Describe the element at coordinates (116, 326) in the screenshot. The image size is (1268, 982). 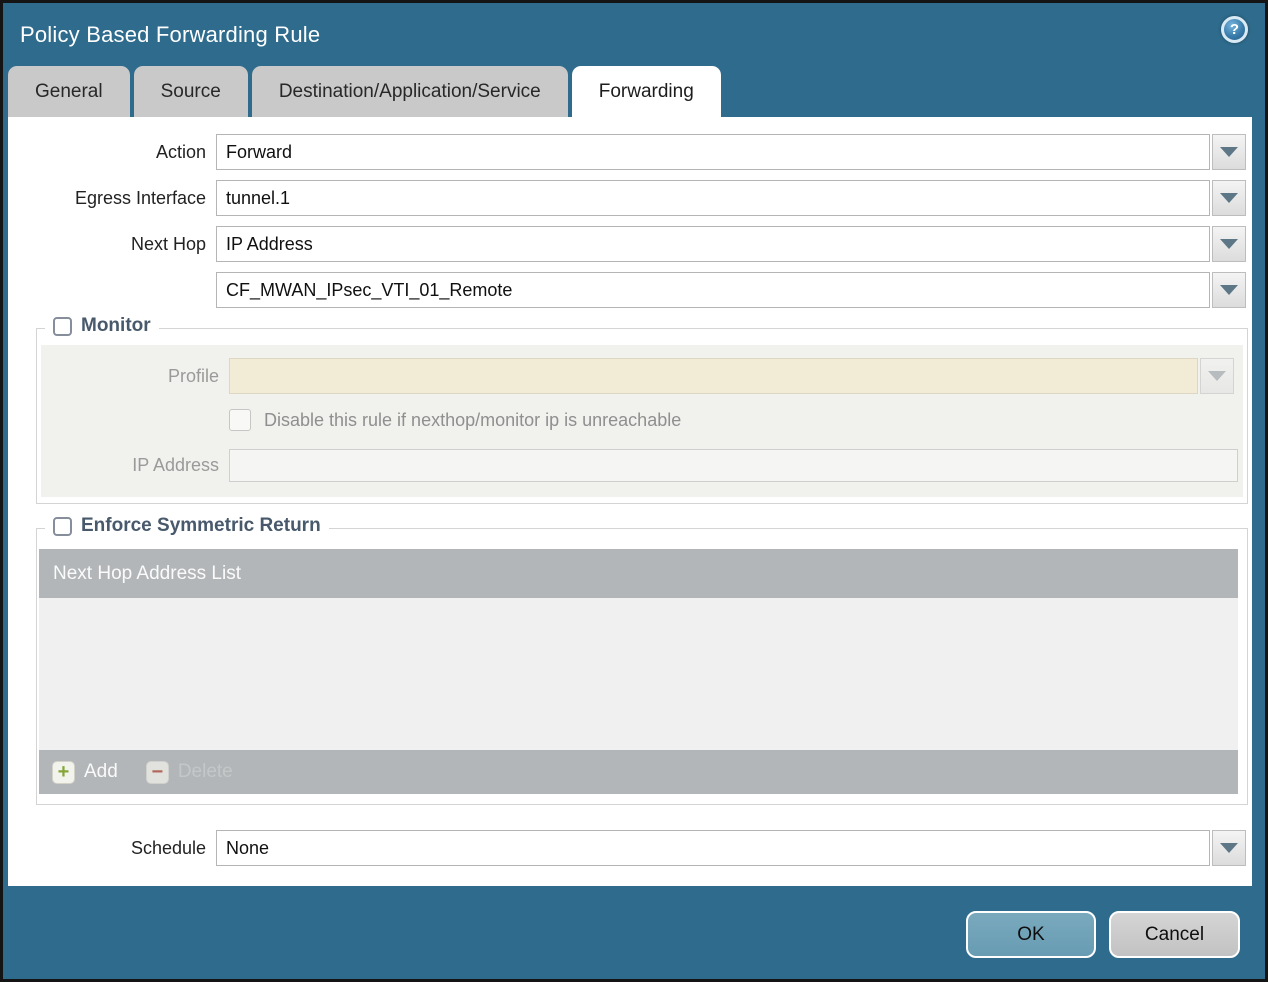
I see `monitor-title: Monitor` at that location.